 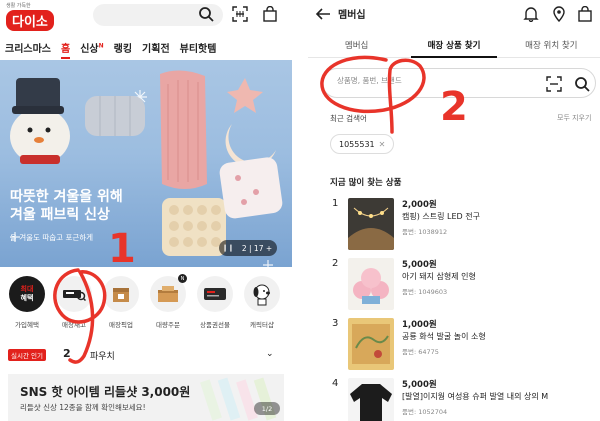 I want to click on page-title: 멤버십, so click(x=352, y=15).